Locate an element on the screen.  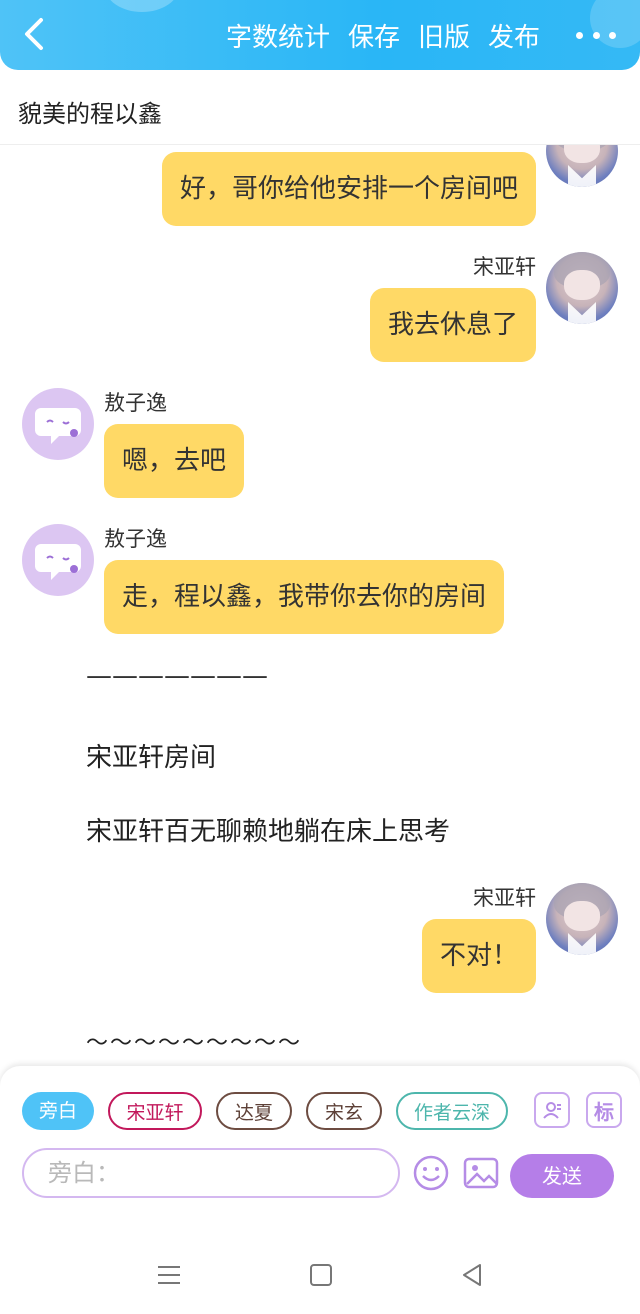
home-icon is located at coordinates (321, 1275).